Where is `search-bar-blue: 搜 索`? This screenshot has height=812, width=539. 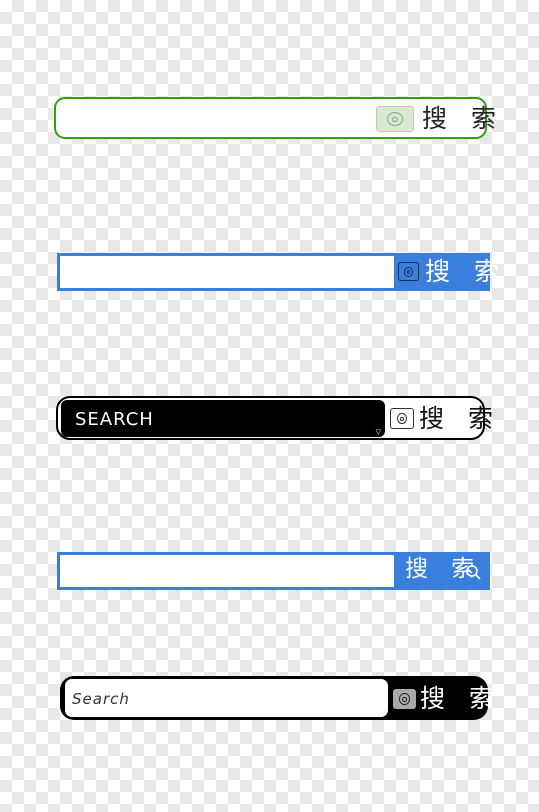 search-bar-blue: 搜 索 is located at coordinates (278, 272).